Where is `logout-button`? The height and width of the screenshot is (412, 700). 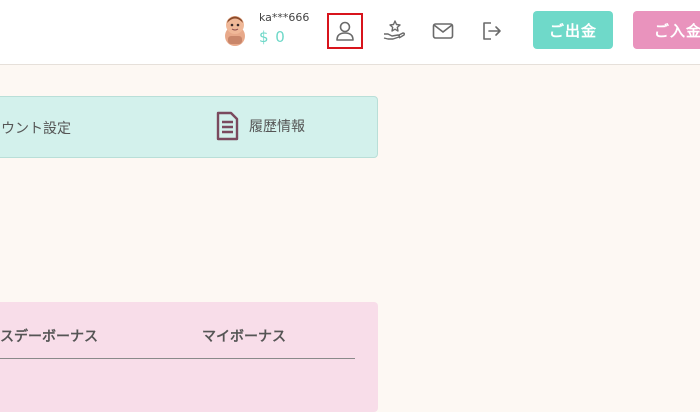
logout-button is located at coordinates (492, 31).